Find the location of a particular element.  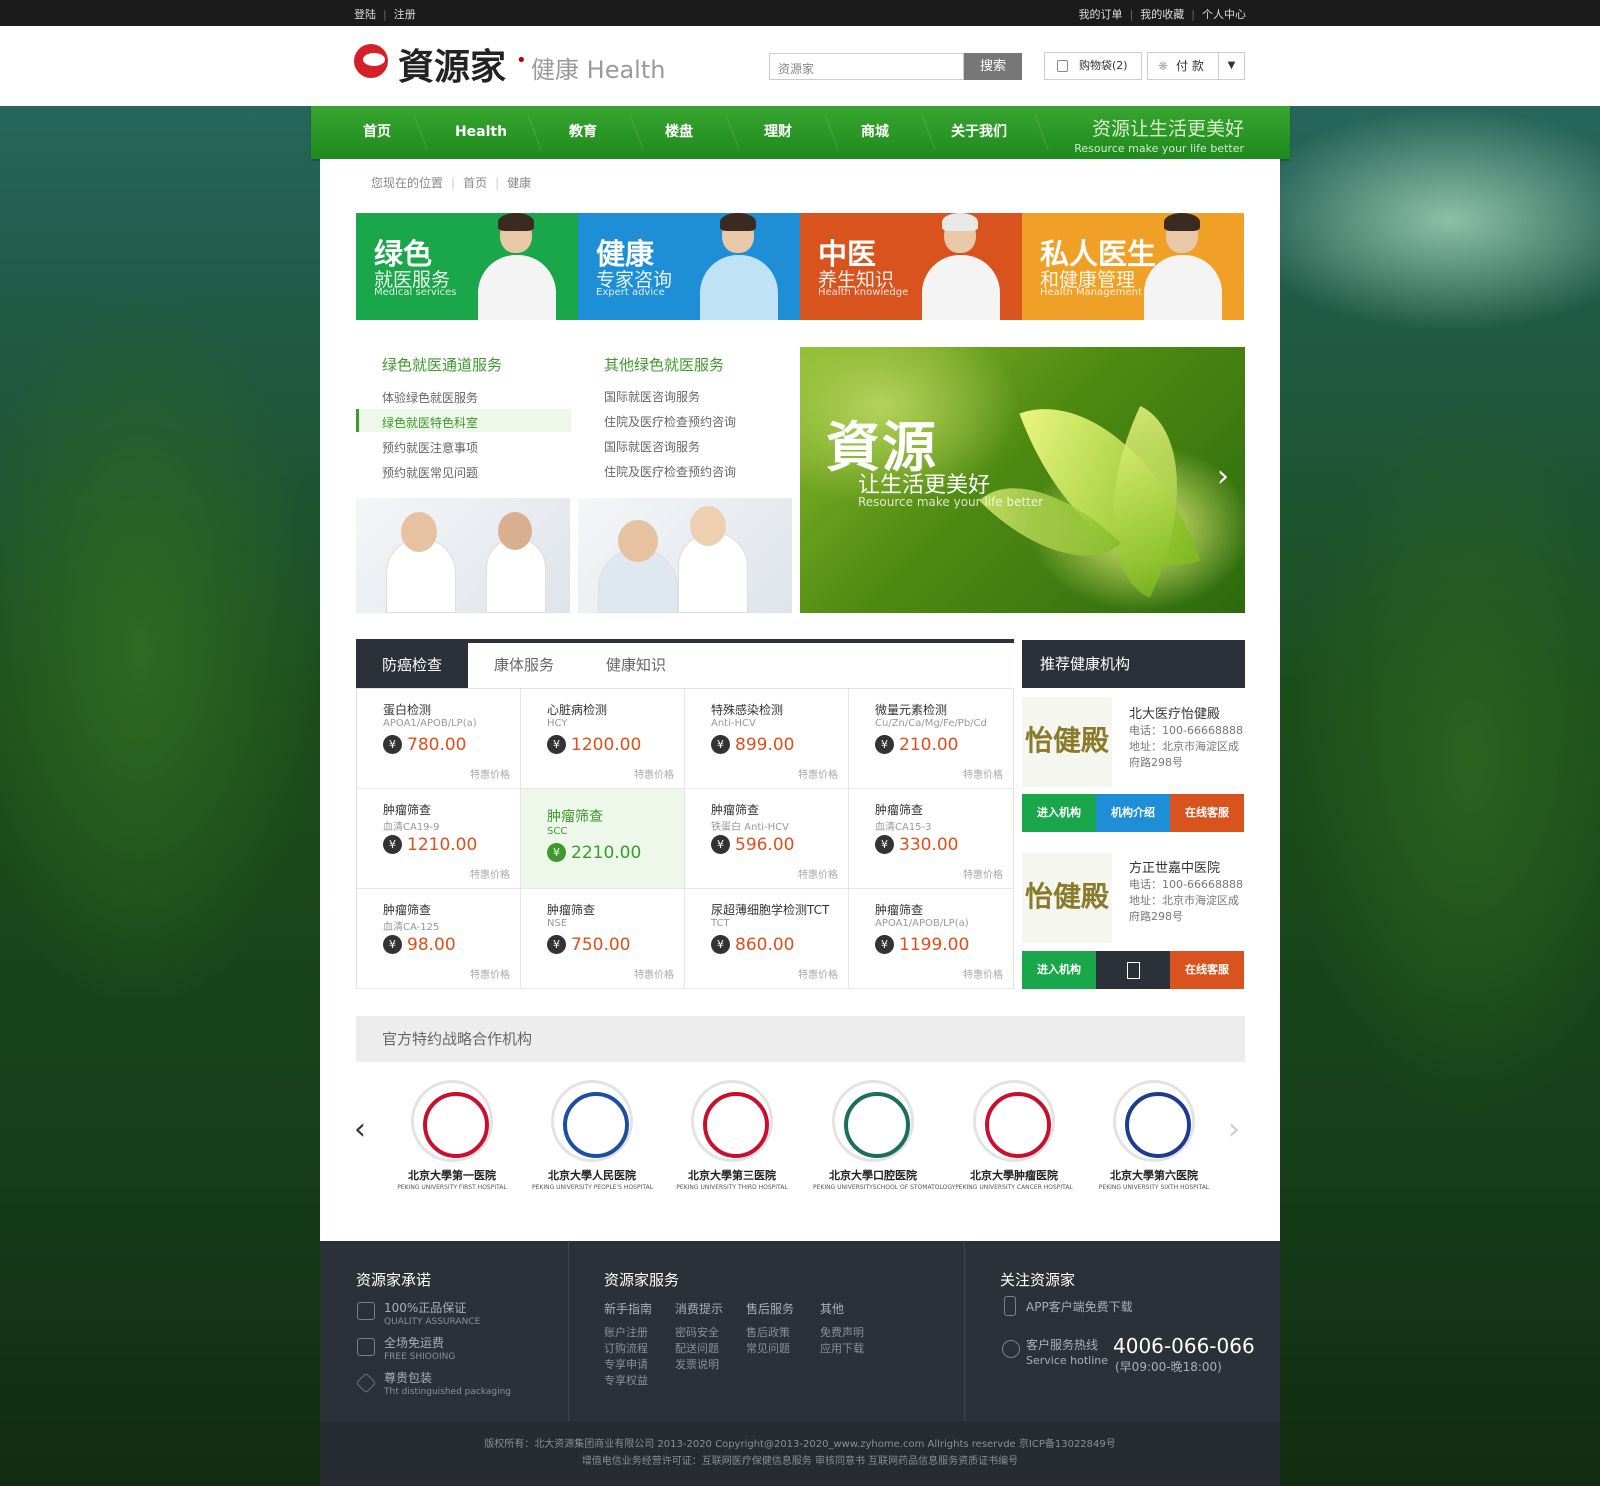

footer-link-group: 售后政策 常见问题 is located at coordinates (768, 1341).